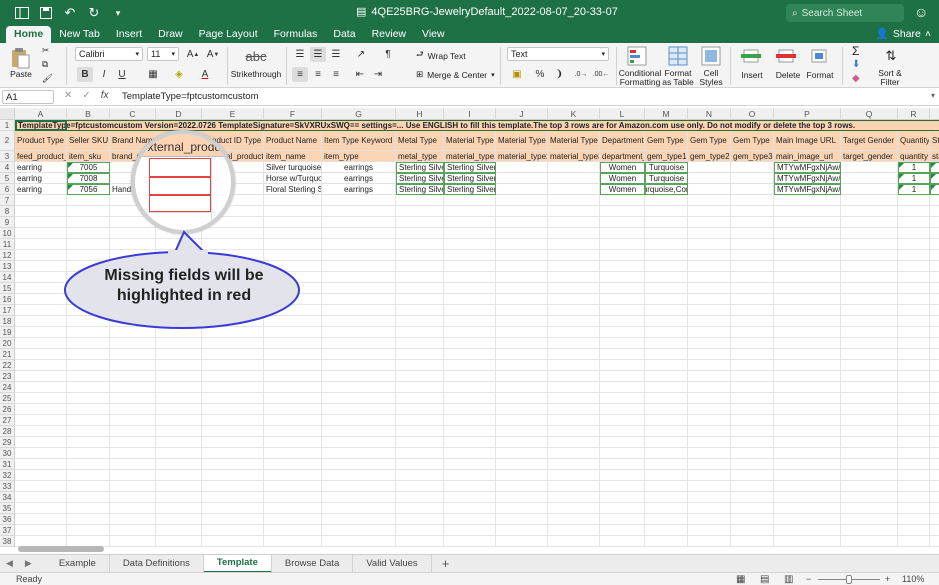  I want to click on column-header-k: K, so click(574, 114).